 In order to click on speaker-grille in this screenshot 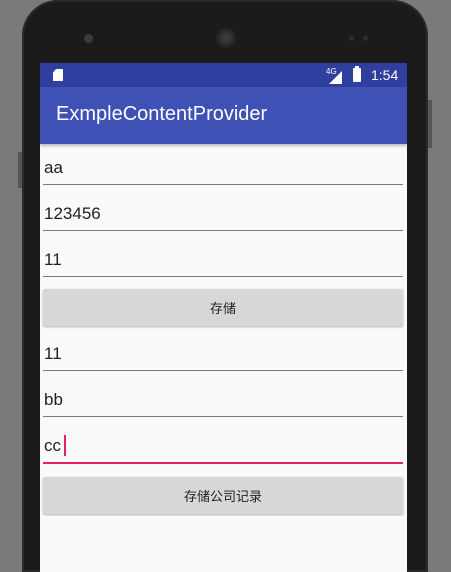, I will do `click(226, 38)`.